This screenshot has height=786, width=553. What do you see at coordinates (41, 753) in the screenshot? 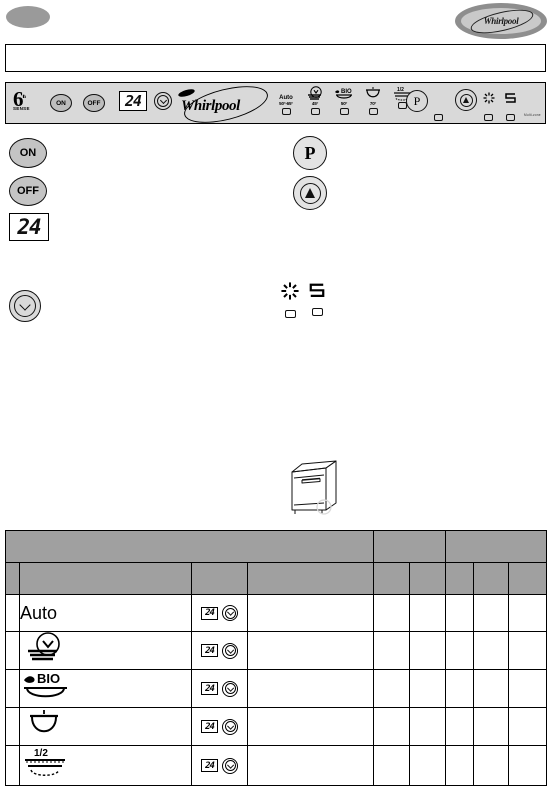
I see `svg-text: 1/2` at bounding box center [41, 753].